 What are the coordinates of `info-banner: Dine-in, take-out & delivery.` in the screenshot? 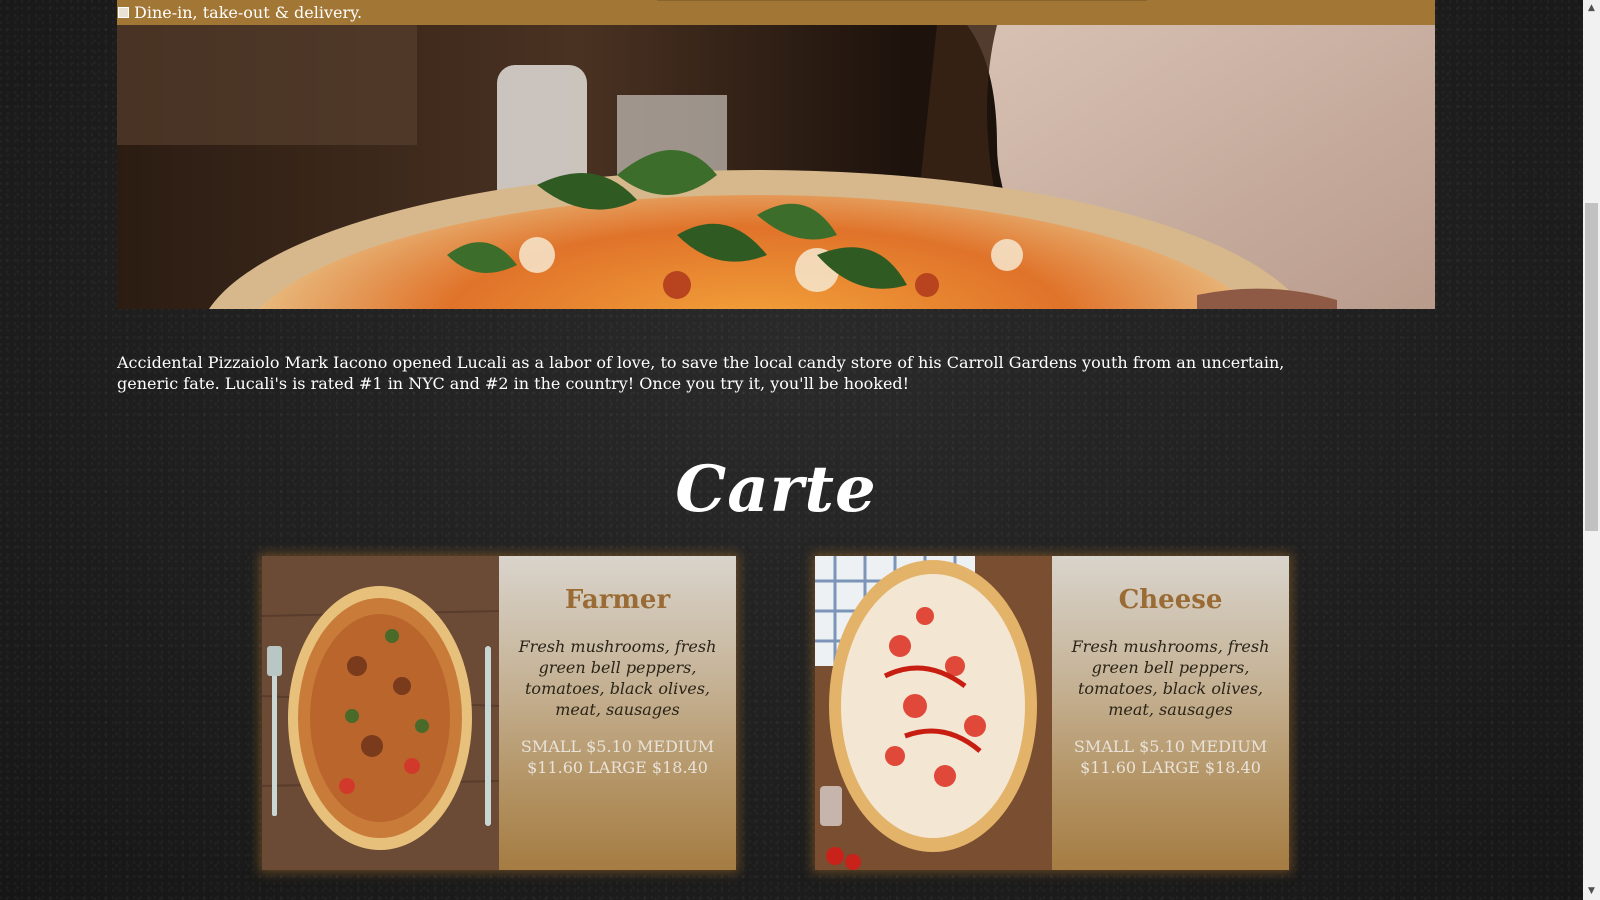 It's located at (776, 12).